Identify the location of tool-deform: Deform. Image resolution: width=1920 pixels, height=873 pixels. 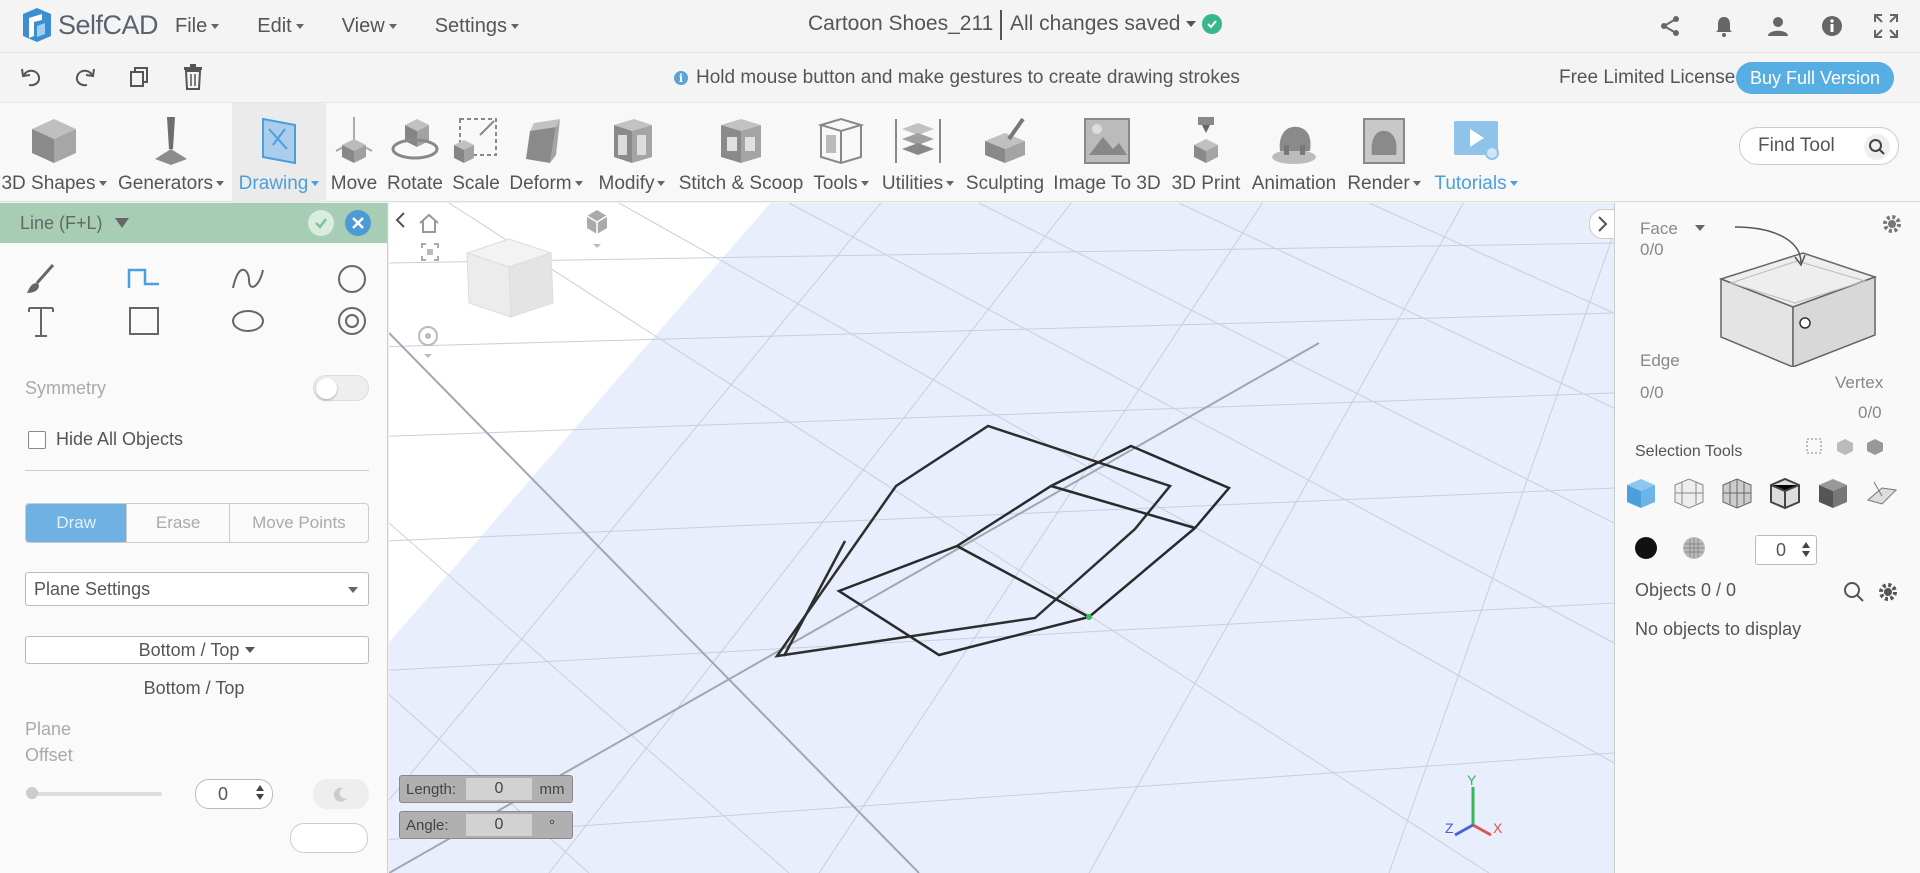
(546, 153).